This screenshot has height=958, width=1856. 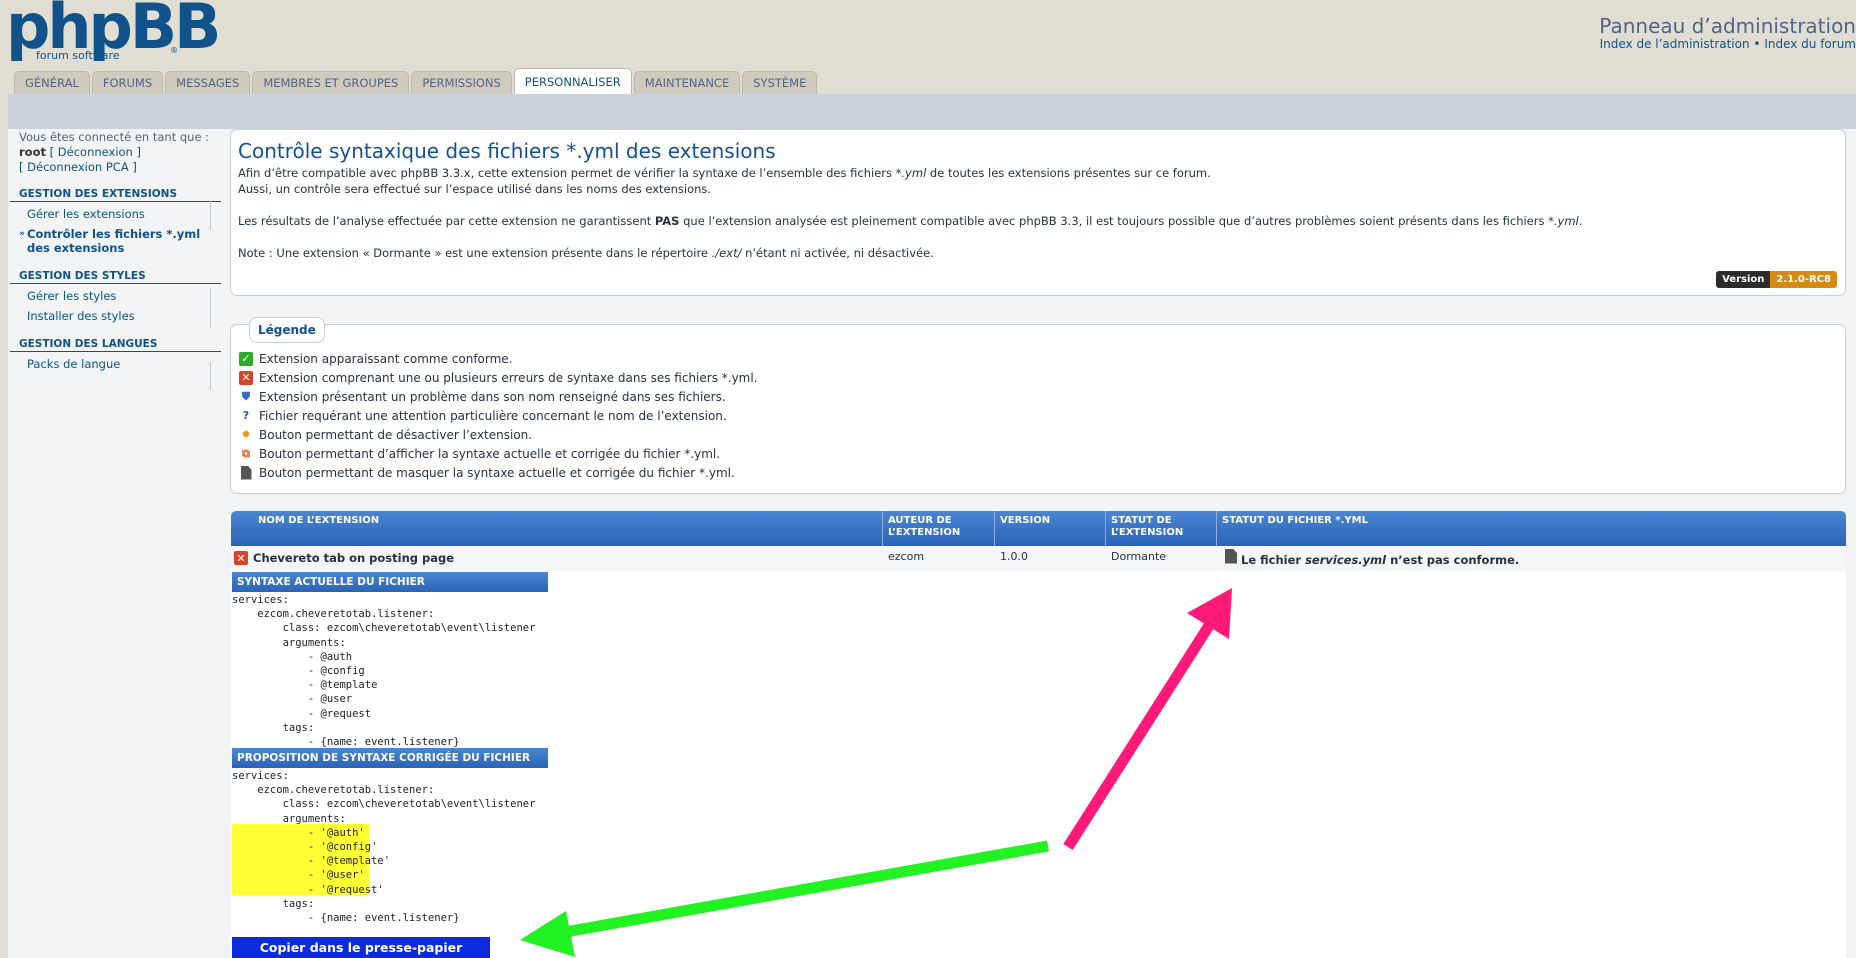 I want to click on forum-index-link: Index du forum, so click(x=1810, y=44).